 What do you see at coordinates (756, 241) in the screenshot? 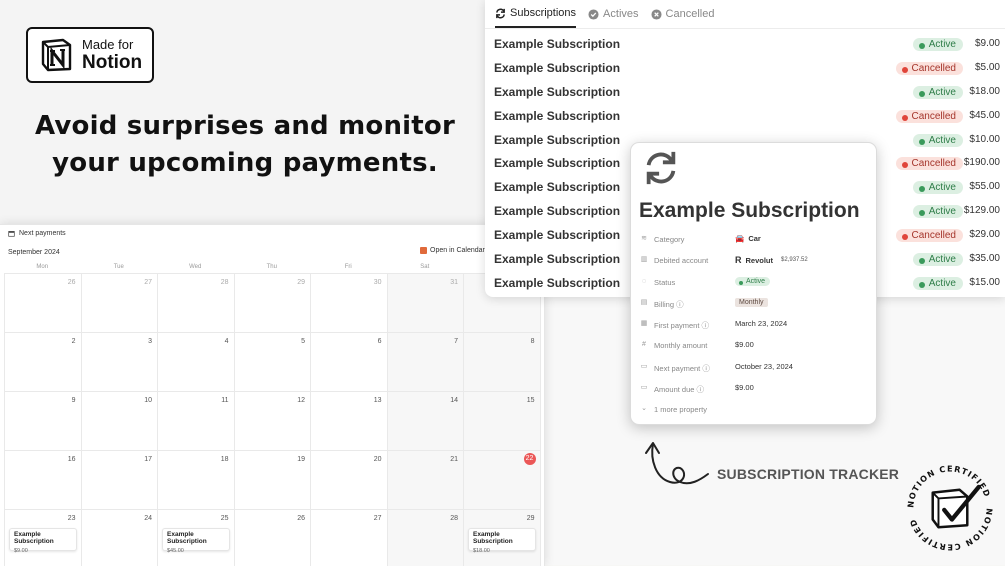
I see `property-category: ≋ Category 🚘 Car` at bounding box center [756, 241].